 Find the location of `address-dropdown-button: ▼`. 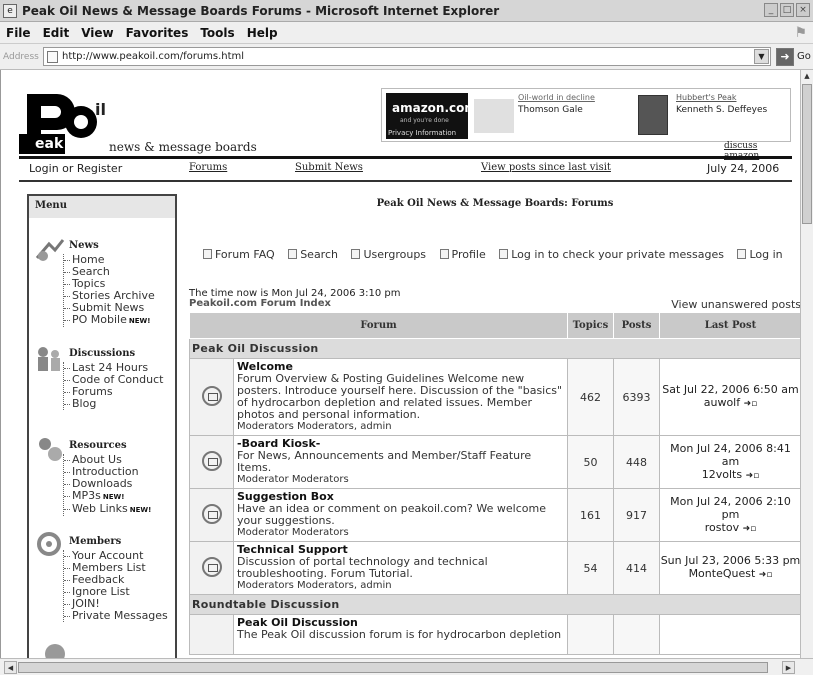

address-dropdown-button: ▼ is located at coordinates (761, 56).